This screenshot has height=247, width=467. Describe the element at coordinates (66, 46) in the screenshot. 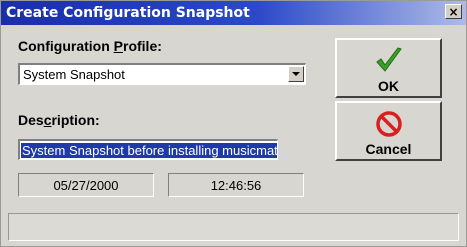

I see `profile-label-prefix: Configuration` at that location.